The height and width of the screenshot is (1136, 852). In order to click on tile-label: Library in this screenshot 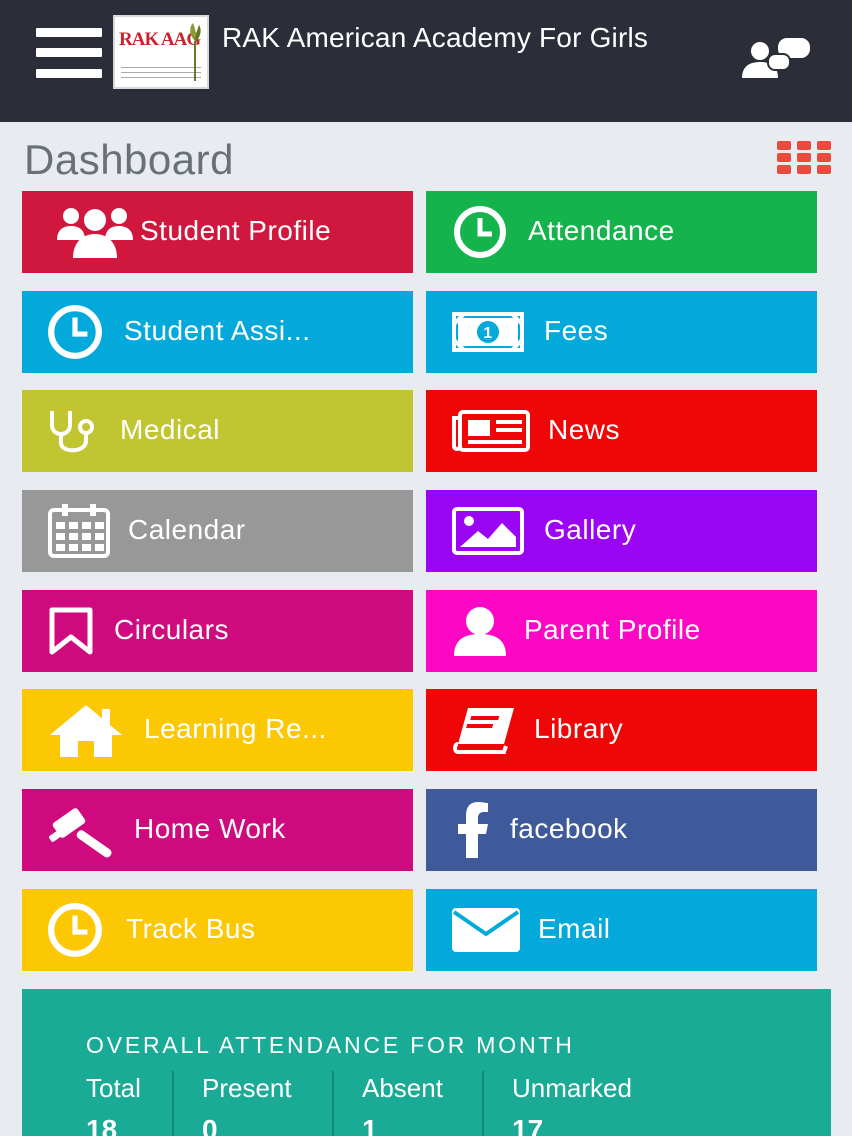, I will do `click(579, 728)`.